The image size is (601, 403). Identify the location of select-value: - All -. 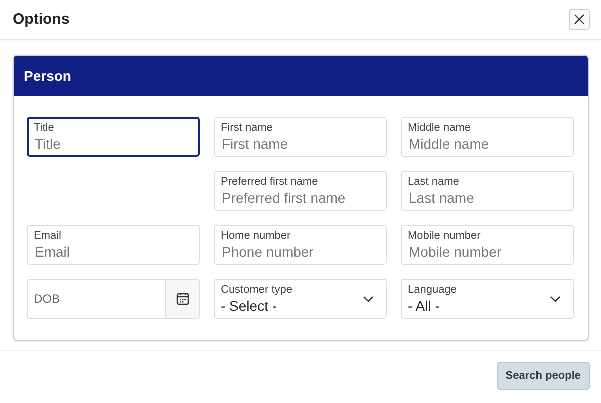
(424, 305).